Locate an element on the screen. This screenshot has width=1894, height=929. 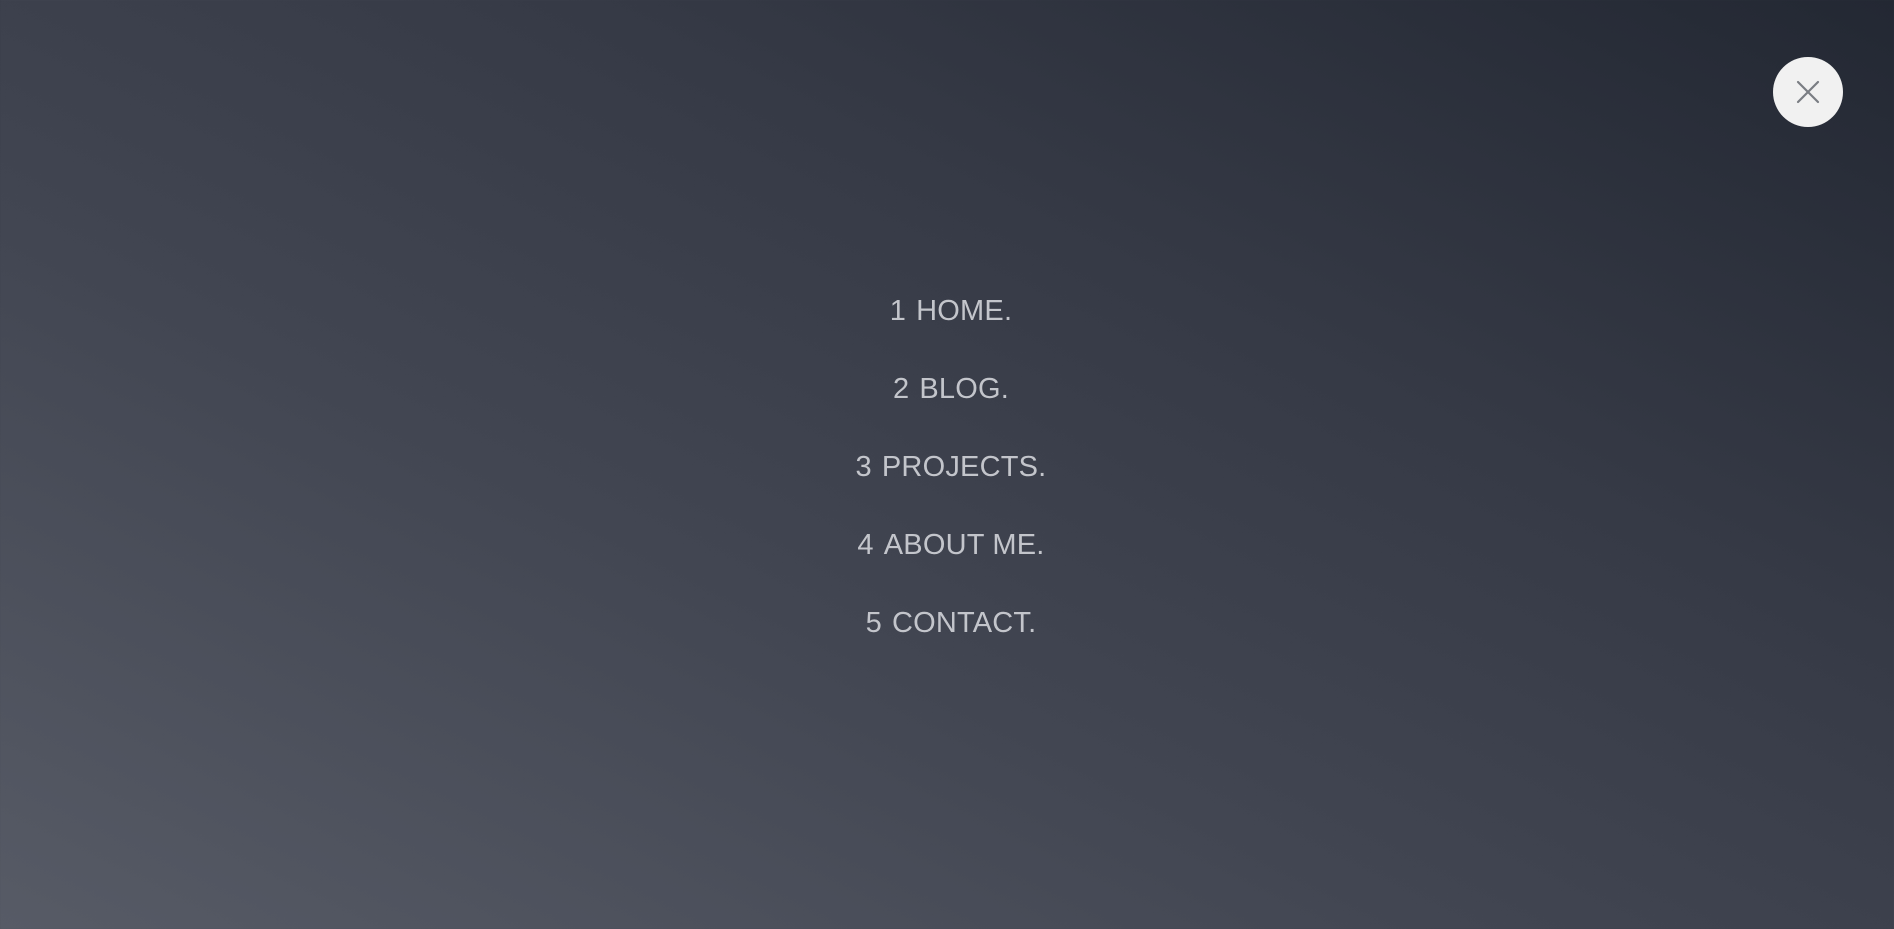
close-button is located at coordinates (1808, 92).